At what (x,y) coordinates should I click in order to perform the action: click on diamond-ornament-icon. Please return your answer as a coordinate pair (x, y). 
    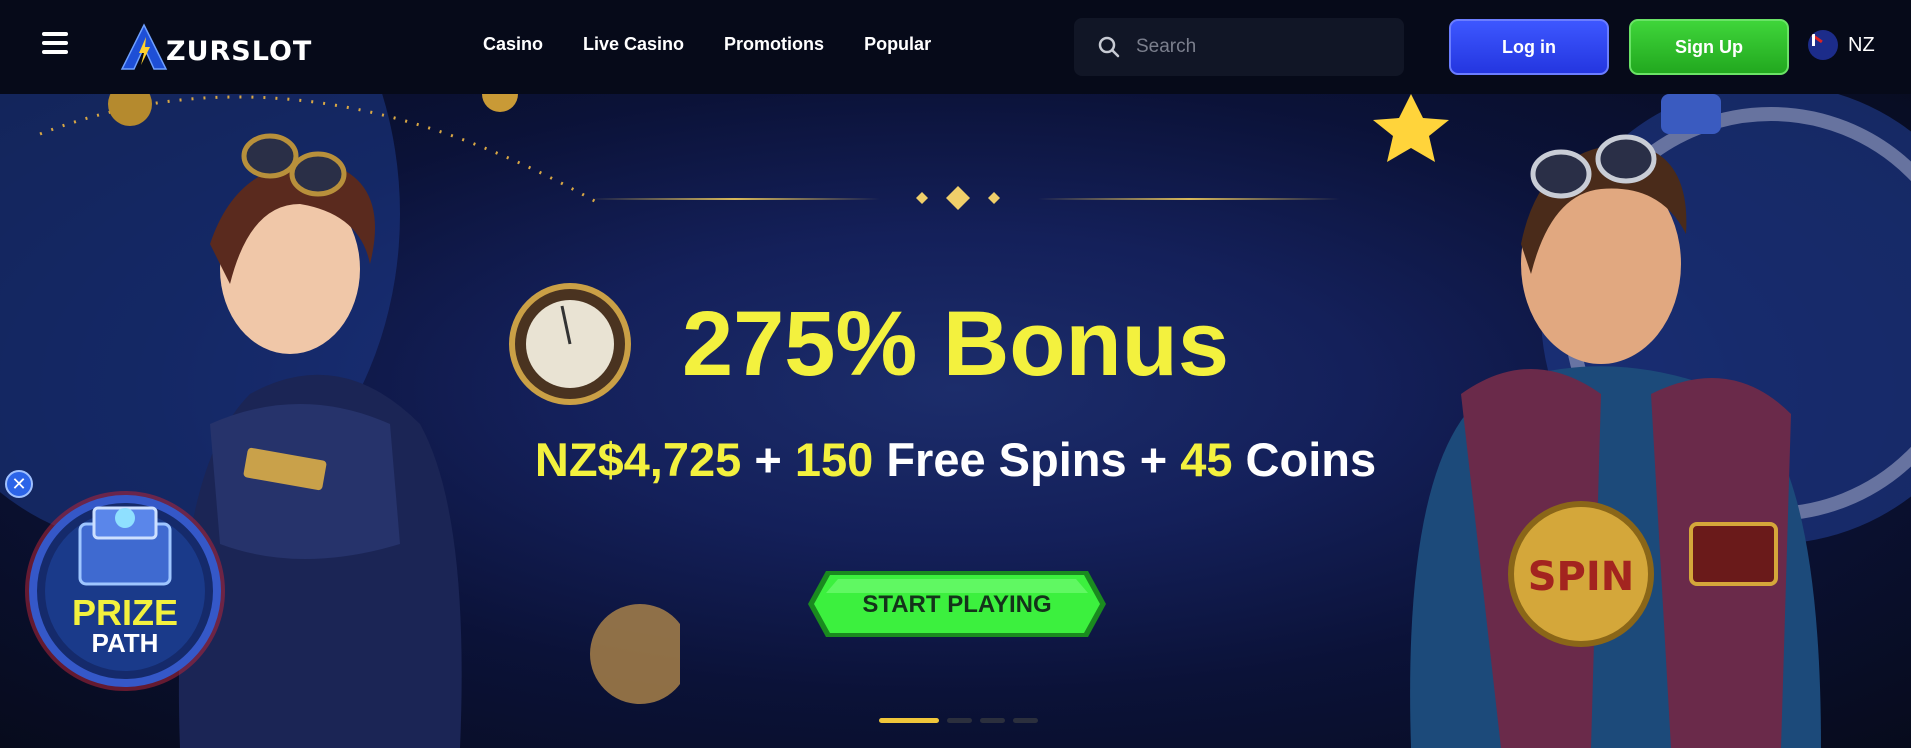
    Looking at the image, I should click on (958, 198).